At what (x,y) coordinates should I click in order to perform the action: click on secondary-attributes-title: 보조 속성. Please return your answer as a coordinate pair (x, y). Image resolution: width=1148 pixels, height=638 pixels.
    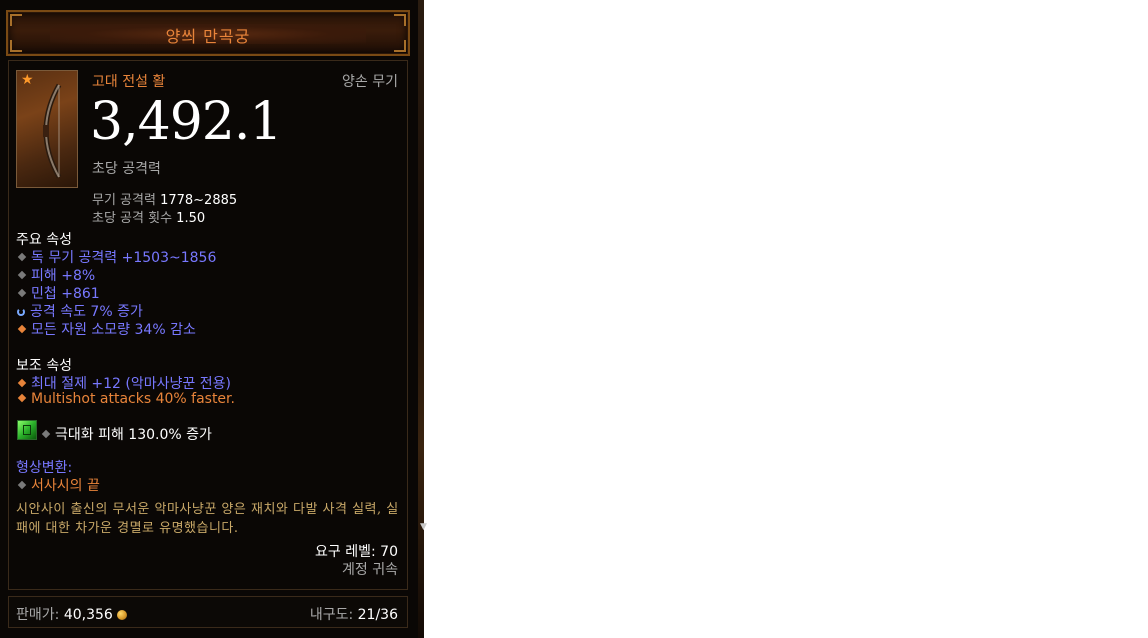
    Looking at the image, I should click on (44, 366).